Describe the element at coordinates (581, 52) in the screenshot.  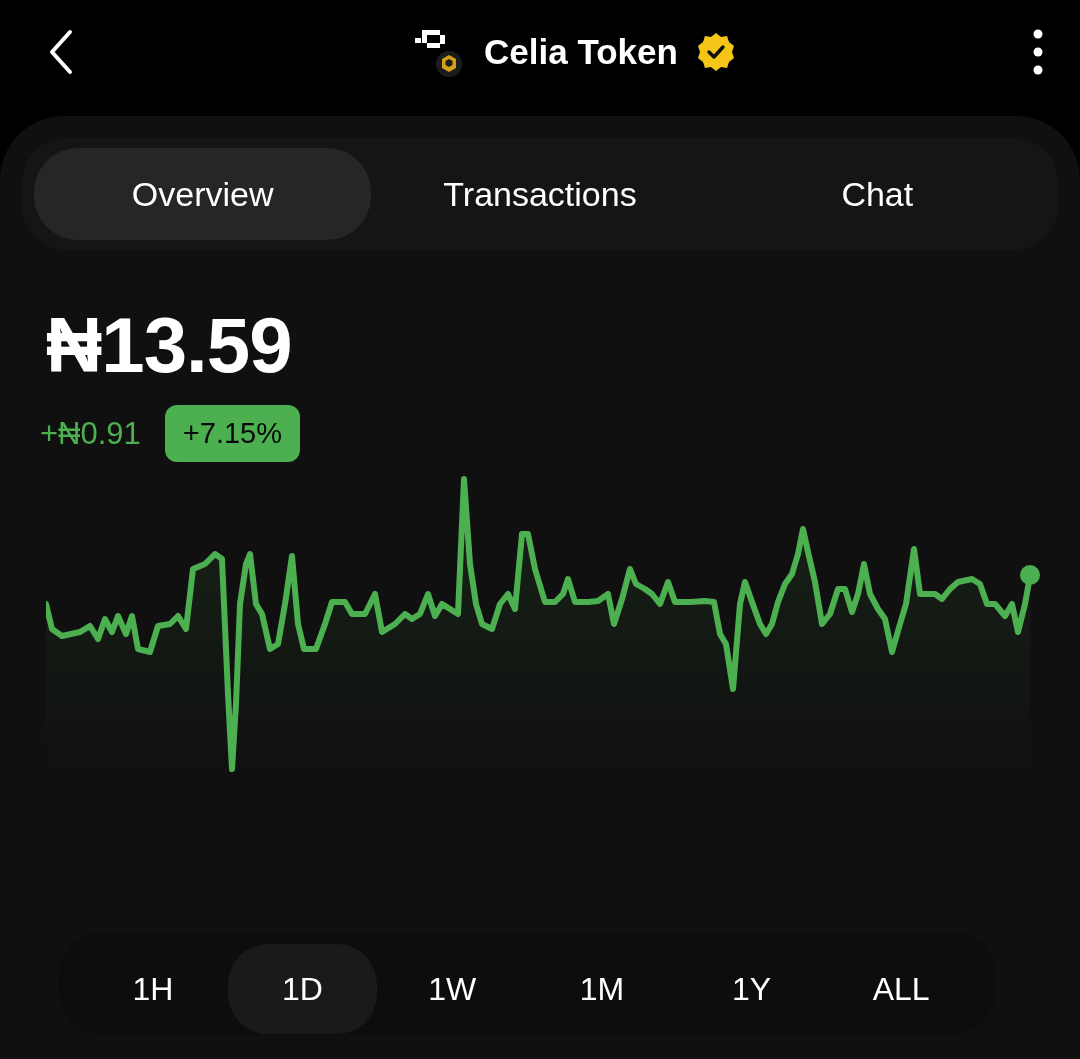
I see `token-title: Celia Token` at that location.